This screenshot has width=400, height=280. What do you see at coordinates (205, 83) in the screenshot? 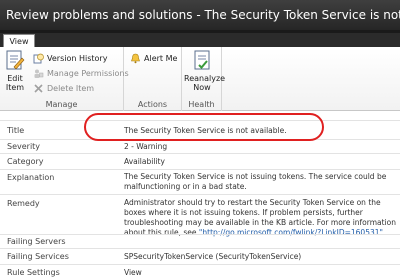
I see `reanalyze-now-label: Reanalyze Now` at bounding box center [205, 83].